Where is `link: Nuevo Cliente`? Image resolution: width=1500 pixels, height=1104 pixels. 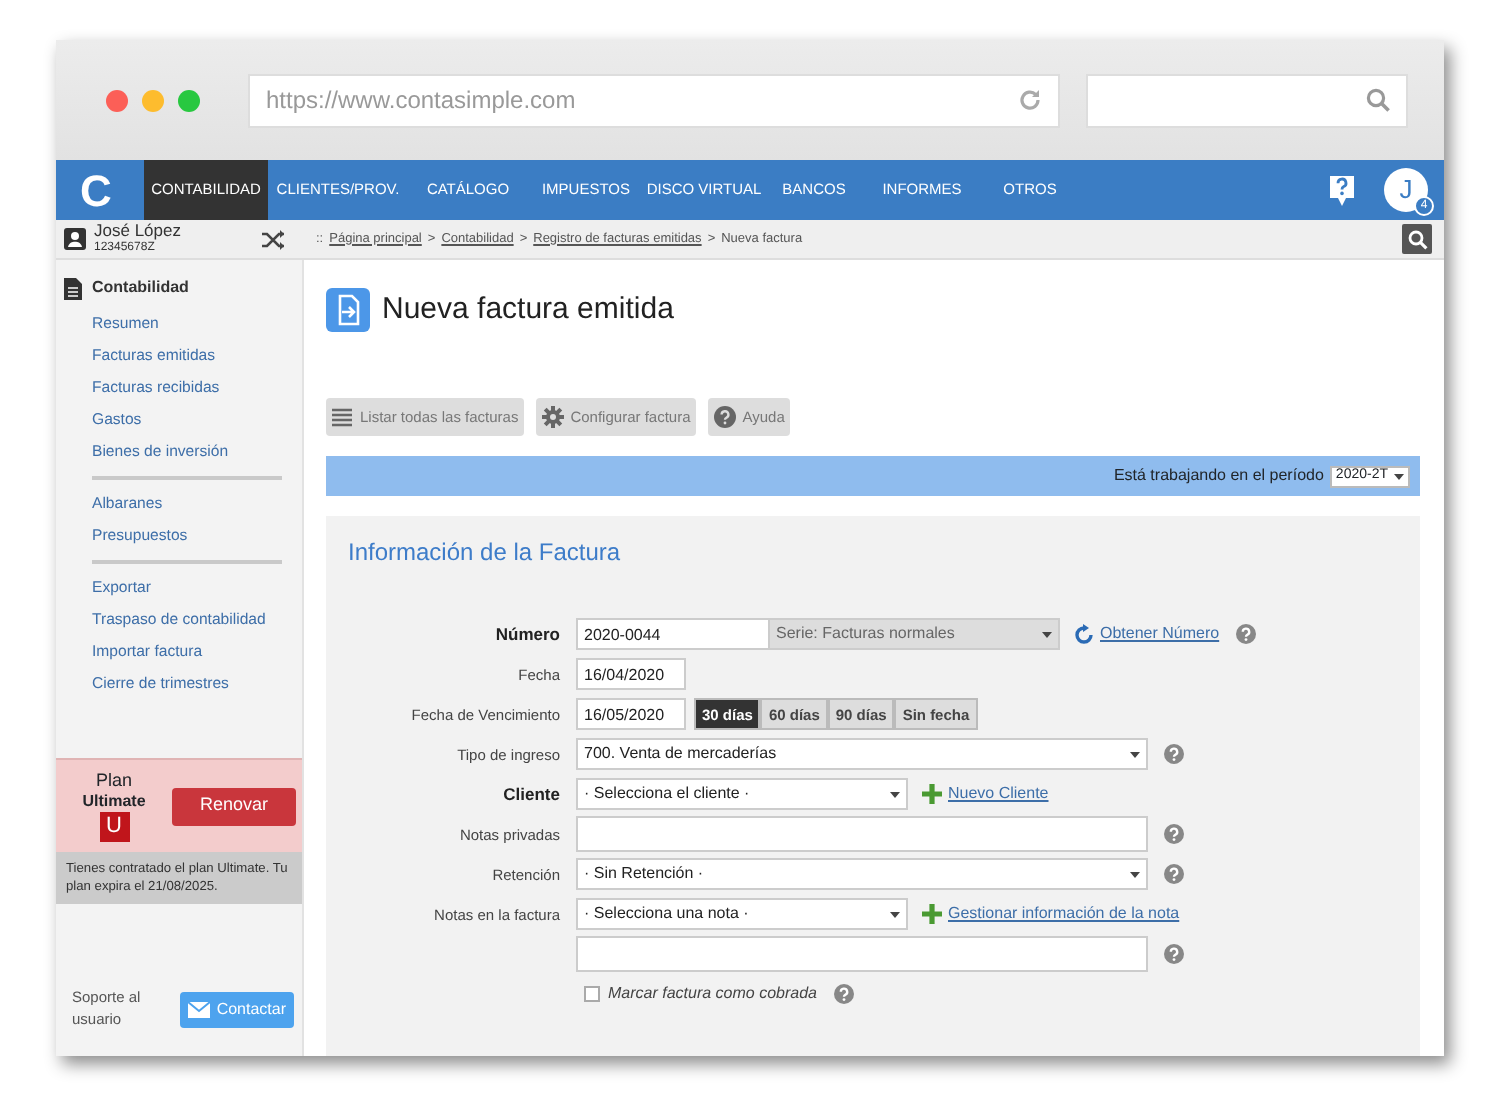
link: Nuevo Cliente is located at coordinates (998, 794).